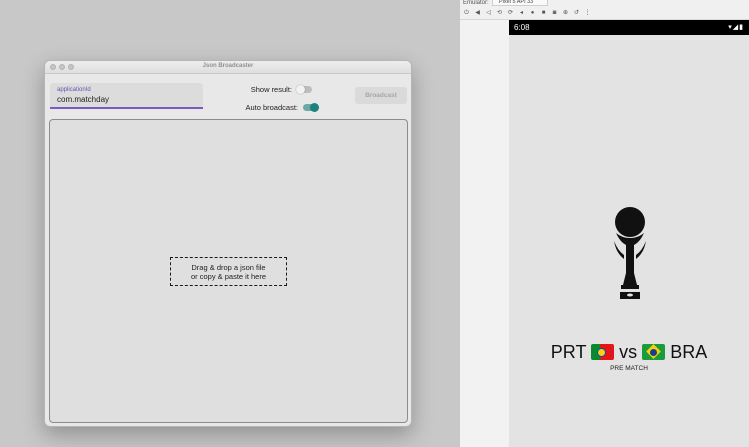 The image size is (749, 447). I want to click on world-cup-trophy-icon, so click(630, 253).